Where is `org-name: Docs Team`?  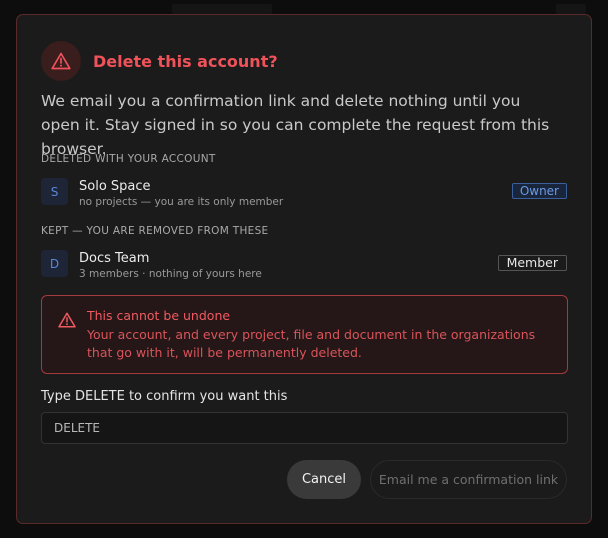 org-name: Docs Team is located at coordinates (114, 258).